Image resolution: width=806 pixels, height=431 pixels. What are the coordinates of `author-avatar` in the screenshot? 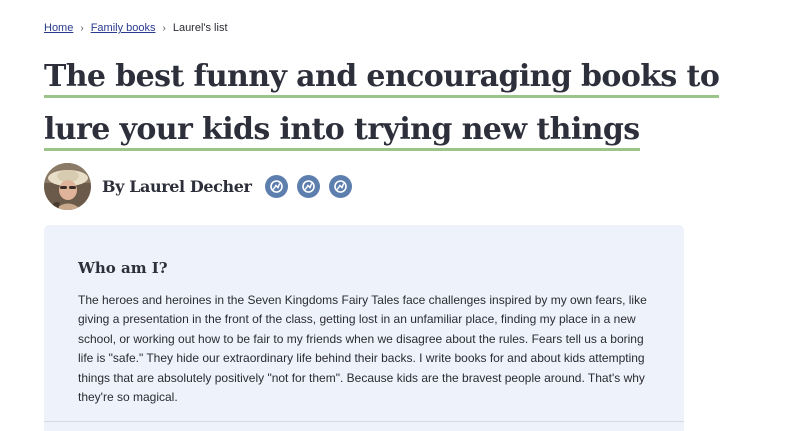 It's located at (67, 186).